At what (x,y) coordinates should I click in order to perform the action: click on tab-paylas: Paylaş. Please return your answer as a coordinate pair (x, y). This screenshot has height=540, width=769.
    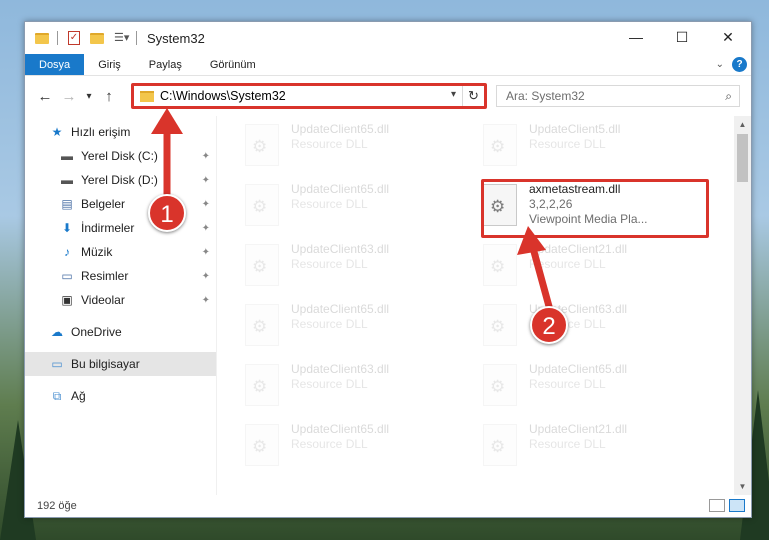
    Looking at the image, I should click on (165, 64).